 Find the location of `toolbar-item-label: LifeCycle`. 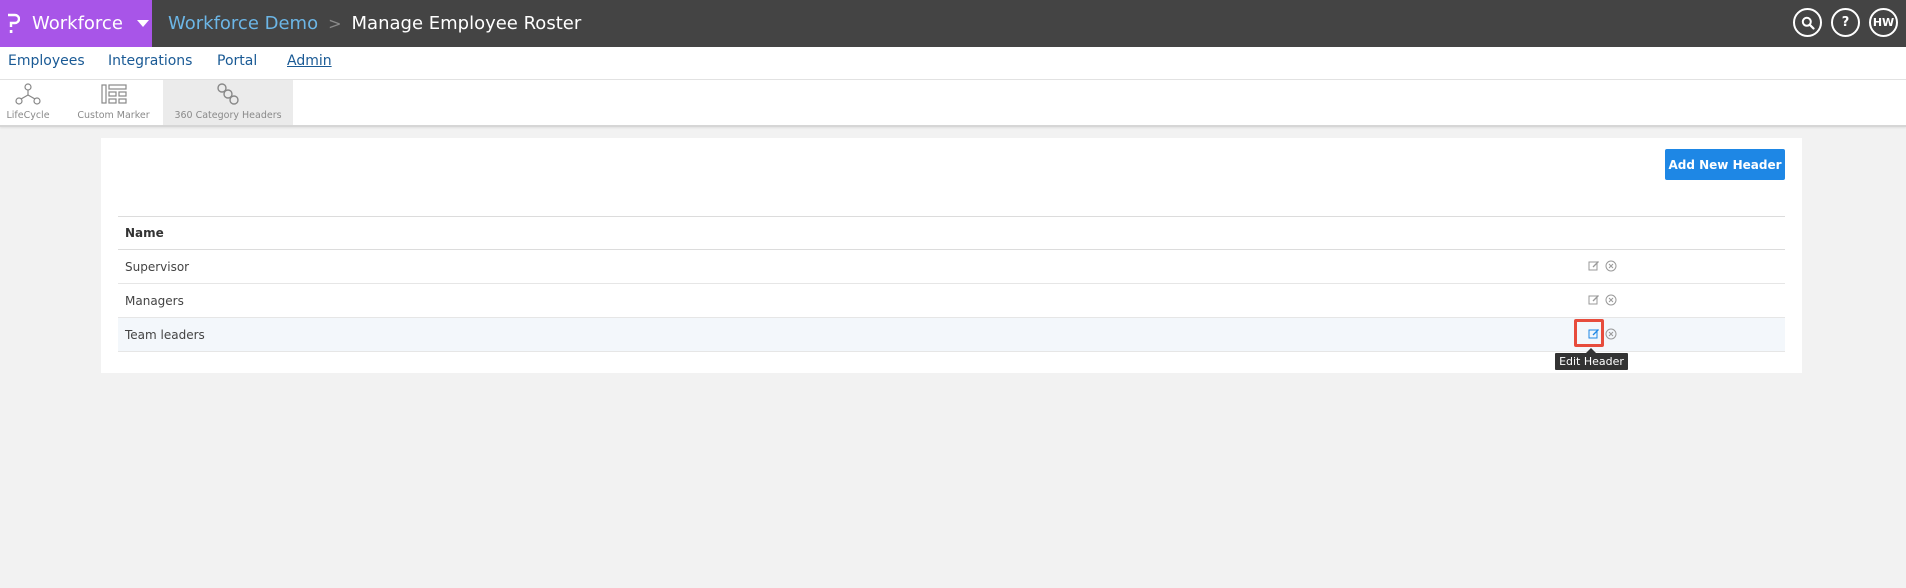

toolbar-item-label: LifeCycle is located at coordinates (28, 115).